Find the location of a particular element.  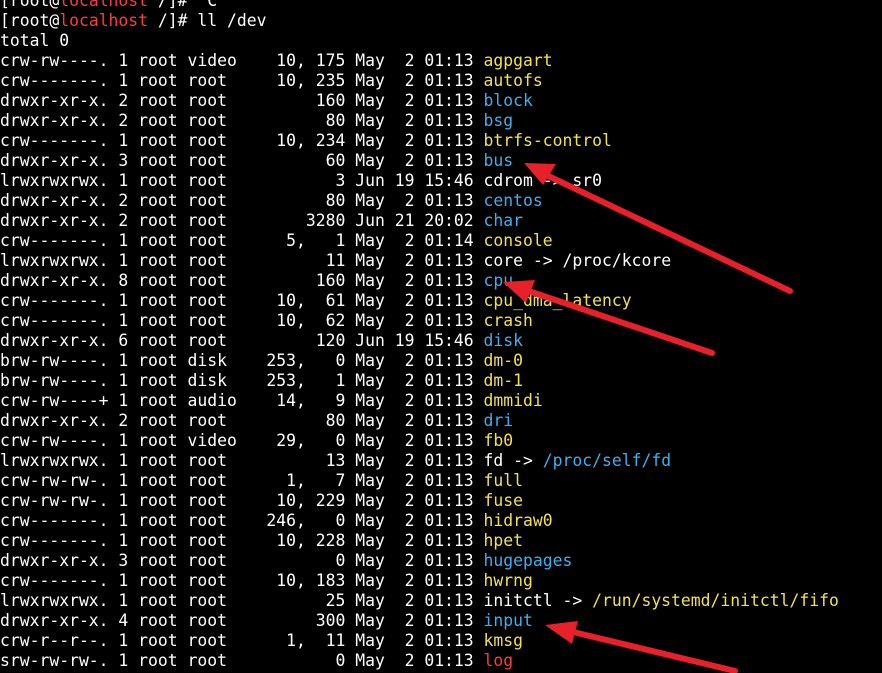

file-name: cpu is located at coordinates (498, 280).